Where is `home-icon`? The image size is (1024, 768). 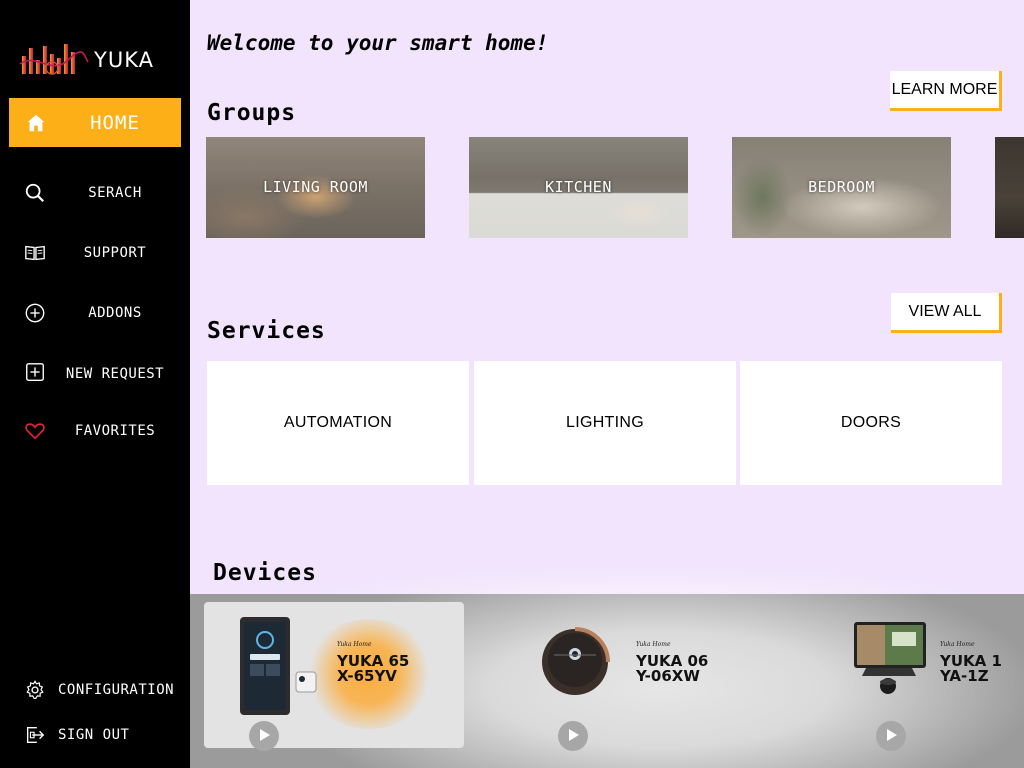
home-icon is located at coordinates (36, 123).